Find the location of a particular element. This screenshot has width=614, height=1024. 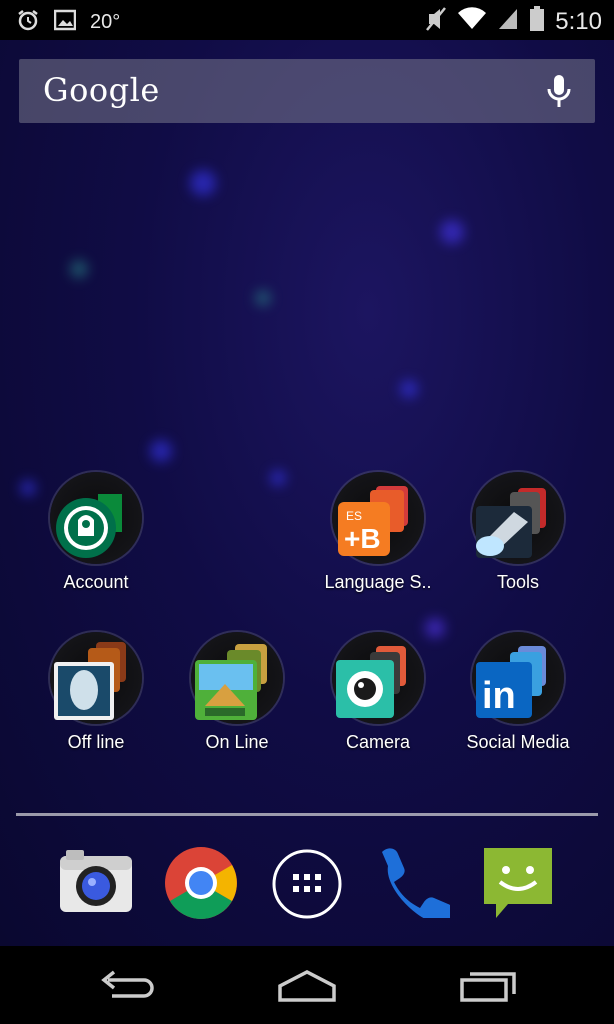

folder-camera: Camera is located at coordinates (378, 692).